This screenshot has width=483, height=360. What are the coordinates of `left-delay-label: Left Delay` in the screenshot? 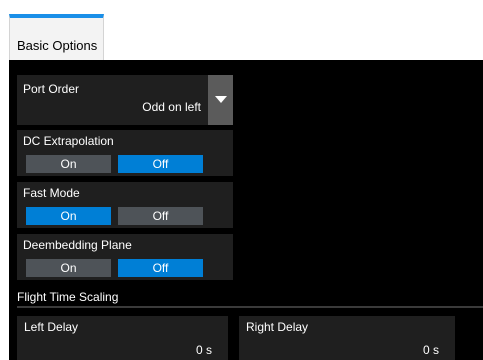 It's located at (51, 327).